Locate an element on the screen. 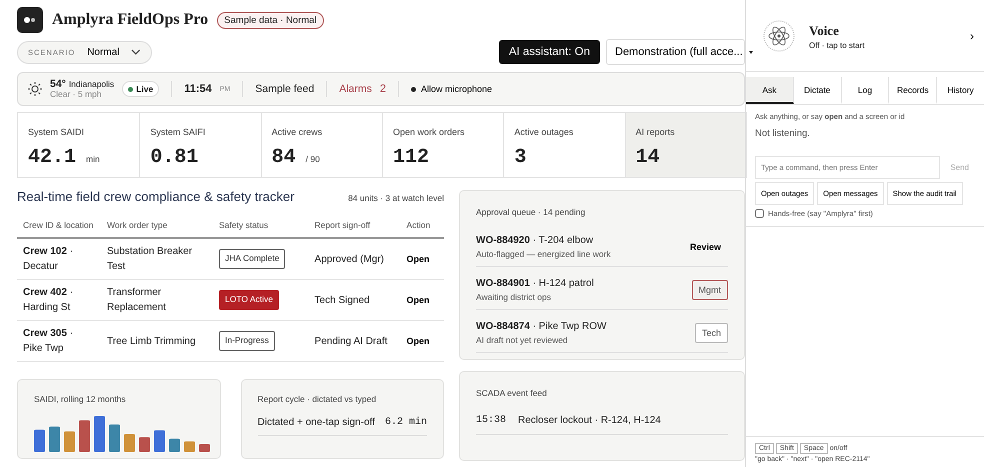 This screenshot has height=467, width=1000. sun-icon is located at coordinates (35, 89).